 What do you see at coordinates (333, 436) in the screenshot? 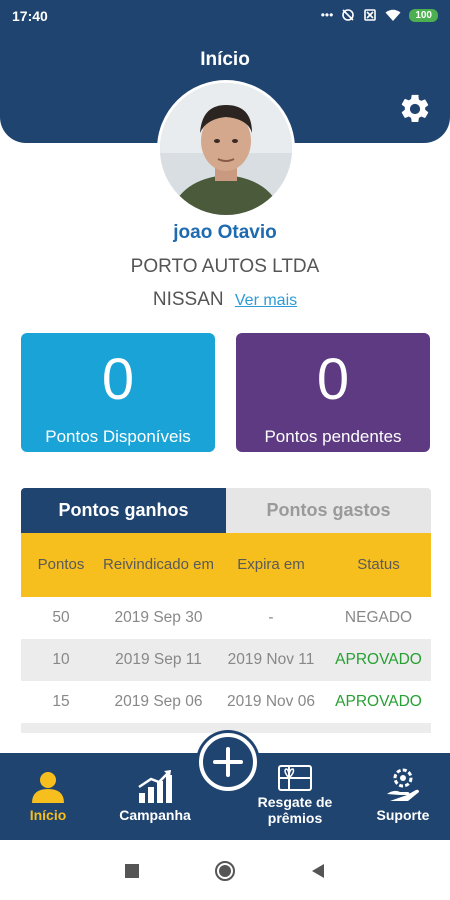
I see `pending-points-label: Pontos pendentes` at bounding box center [333, 436].